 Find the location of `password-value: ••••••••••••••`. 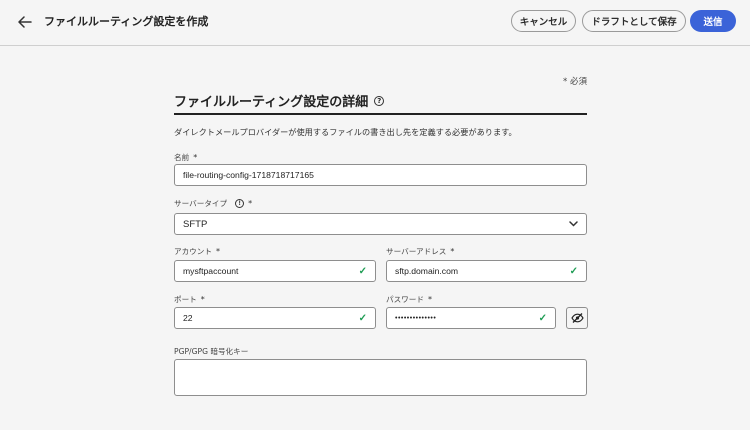

password-value: •••••••••••••• is located at coordinates (416, 318).